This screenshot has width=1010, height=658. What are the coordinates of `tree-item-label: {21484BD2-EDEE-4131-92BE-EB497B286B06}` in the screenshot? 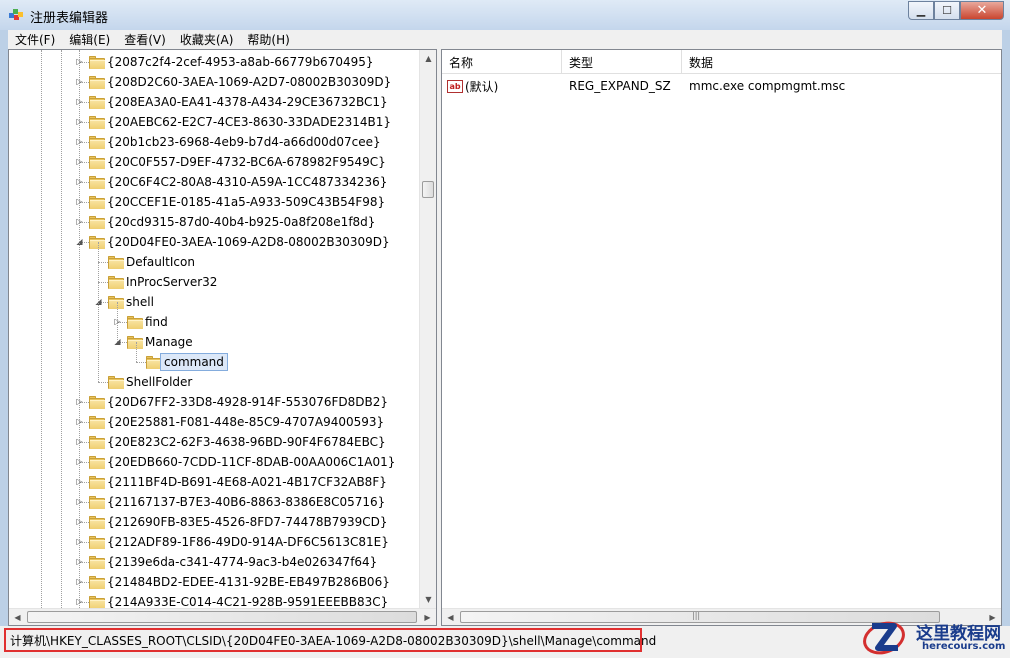 It's located at (248, 582).